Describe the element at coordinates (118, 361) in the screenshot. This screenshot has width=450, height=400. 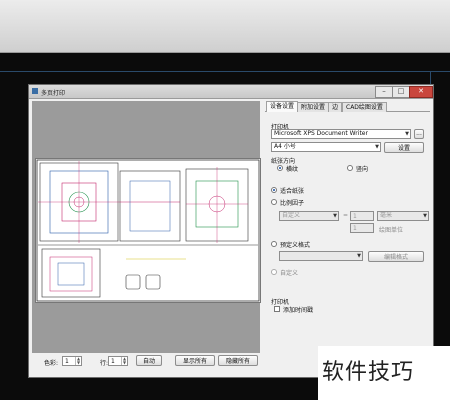
I see `row-spinner: 1 ▲ ▼` at that location.